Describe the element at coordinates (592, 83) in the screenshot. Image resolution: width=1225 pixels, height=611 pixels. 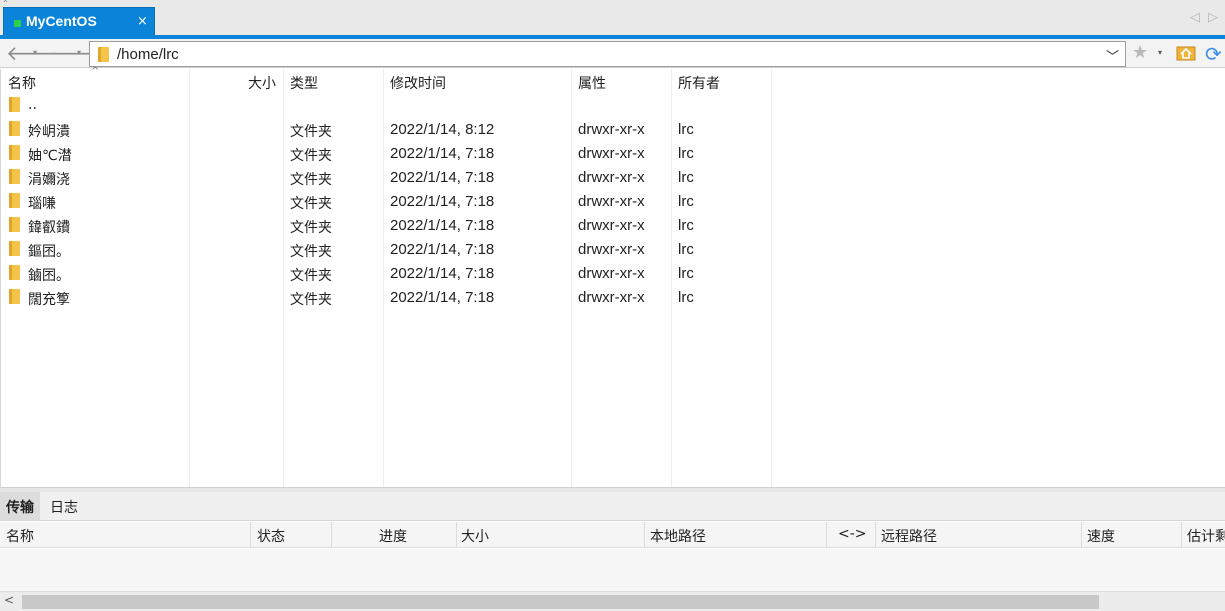
I see `column-attributes-header: 属性` at that location.